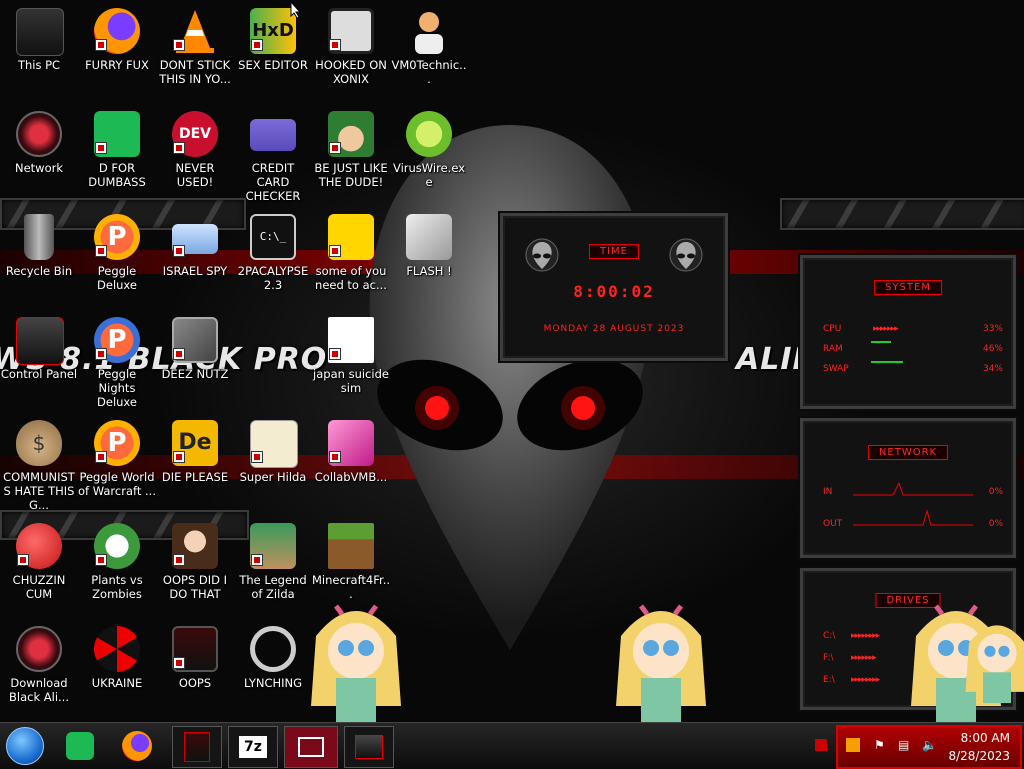 This screenshot has width=1024, height=769. What do you see at coordinates (351, 155) in the screenshot?
I see `desktop-icon-be-just-like-the-dude: BE JUST LIKE THE DUDE!` at bounding box center [351, 155].